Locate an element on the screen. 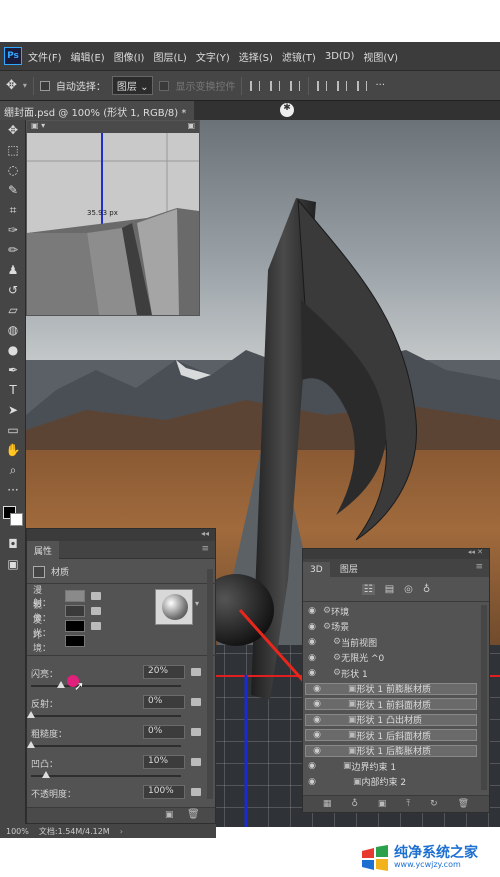 The image size is (500, 877). bump-slider-knob is located at coordinates (46, 774).